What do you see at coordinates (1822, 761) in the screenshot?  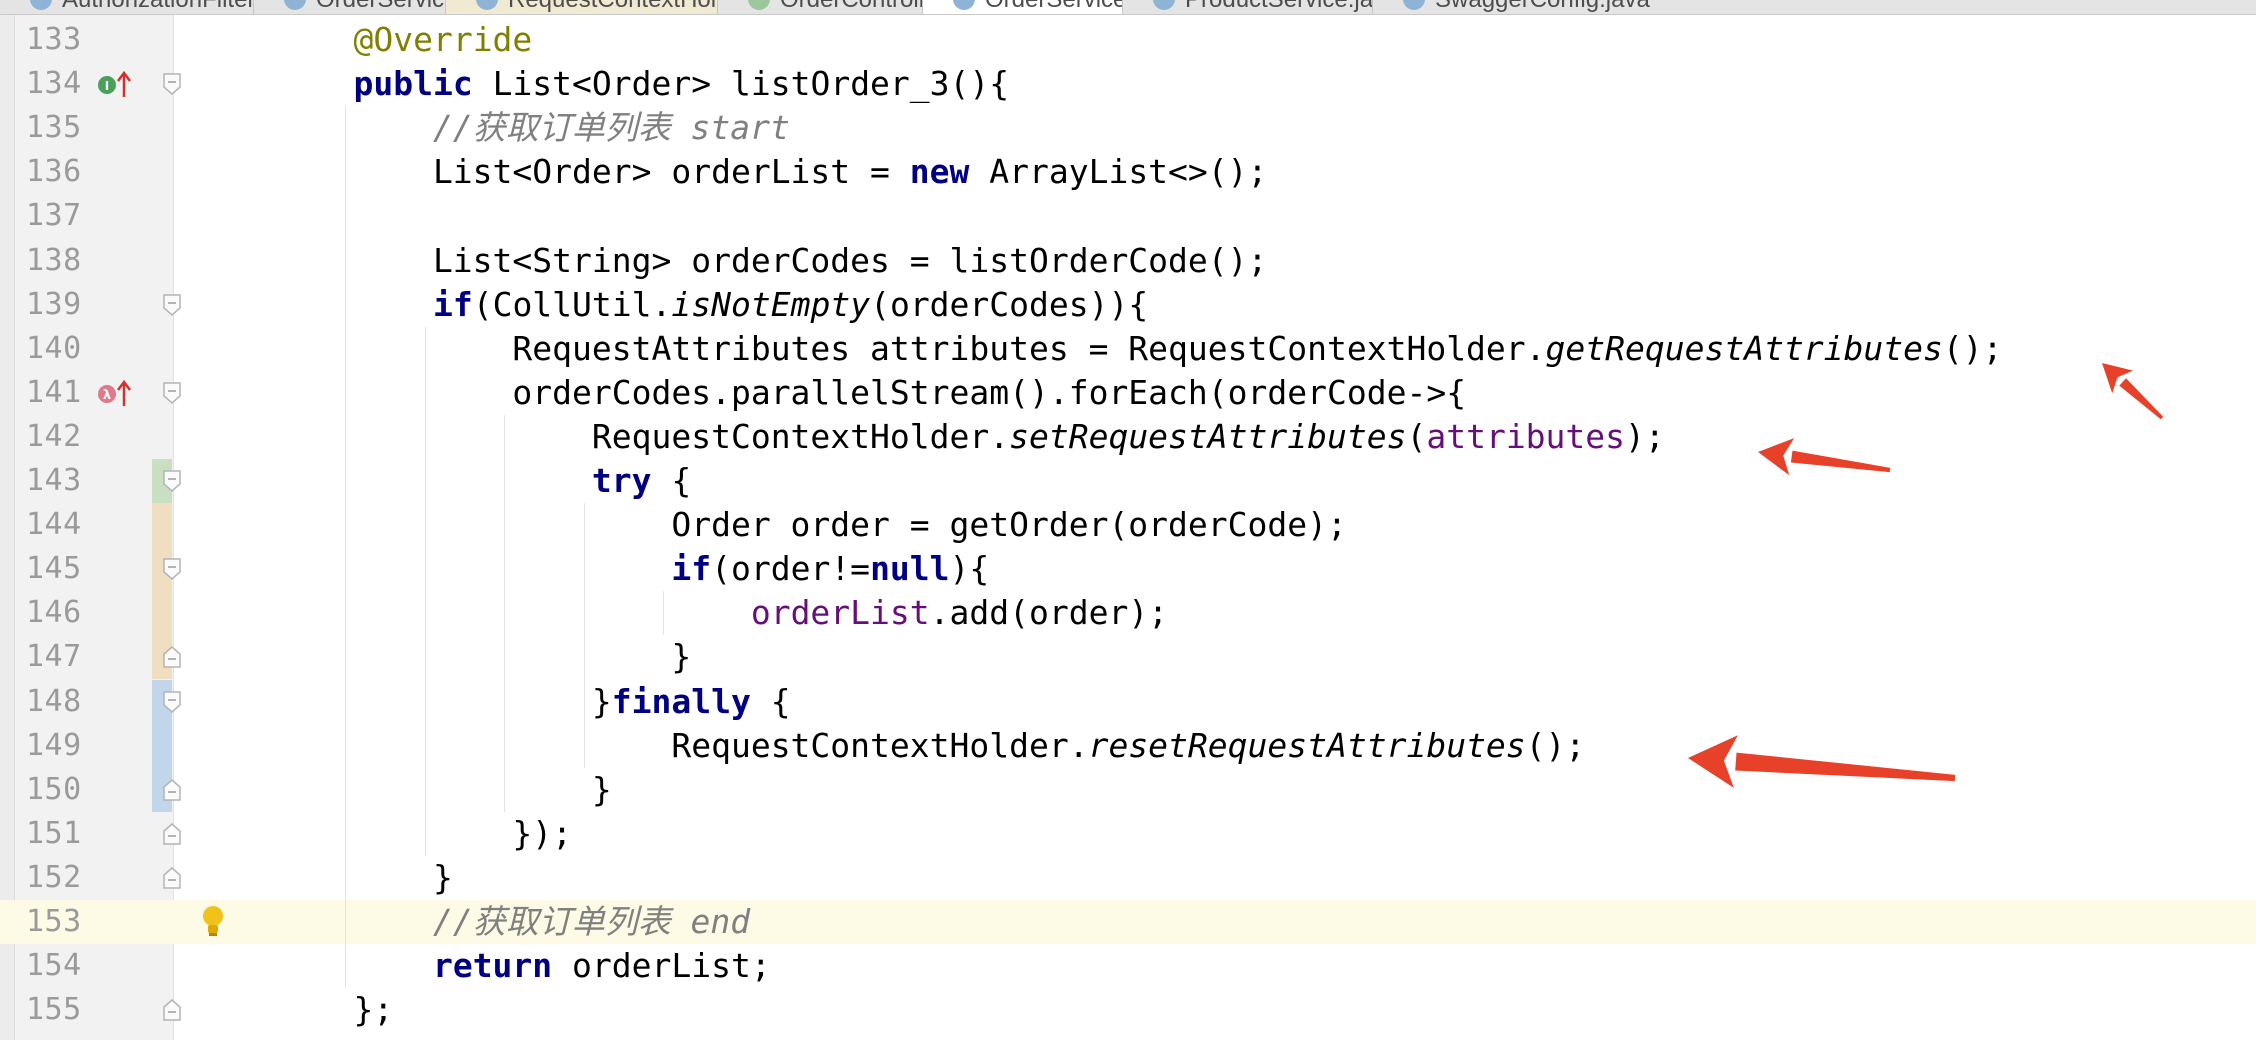 I see `annotation-arrow` at bounding box center [1822, 761].